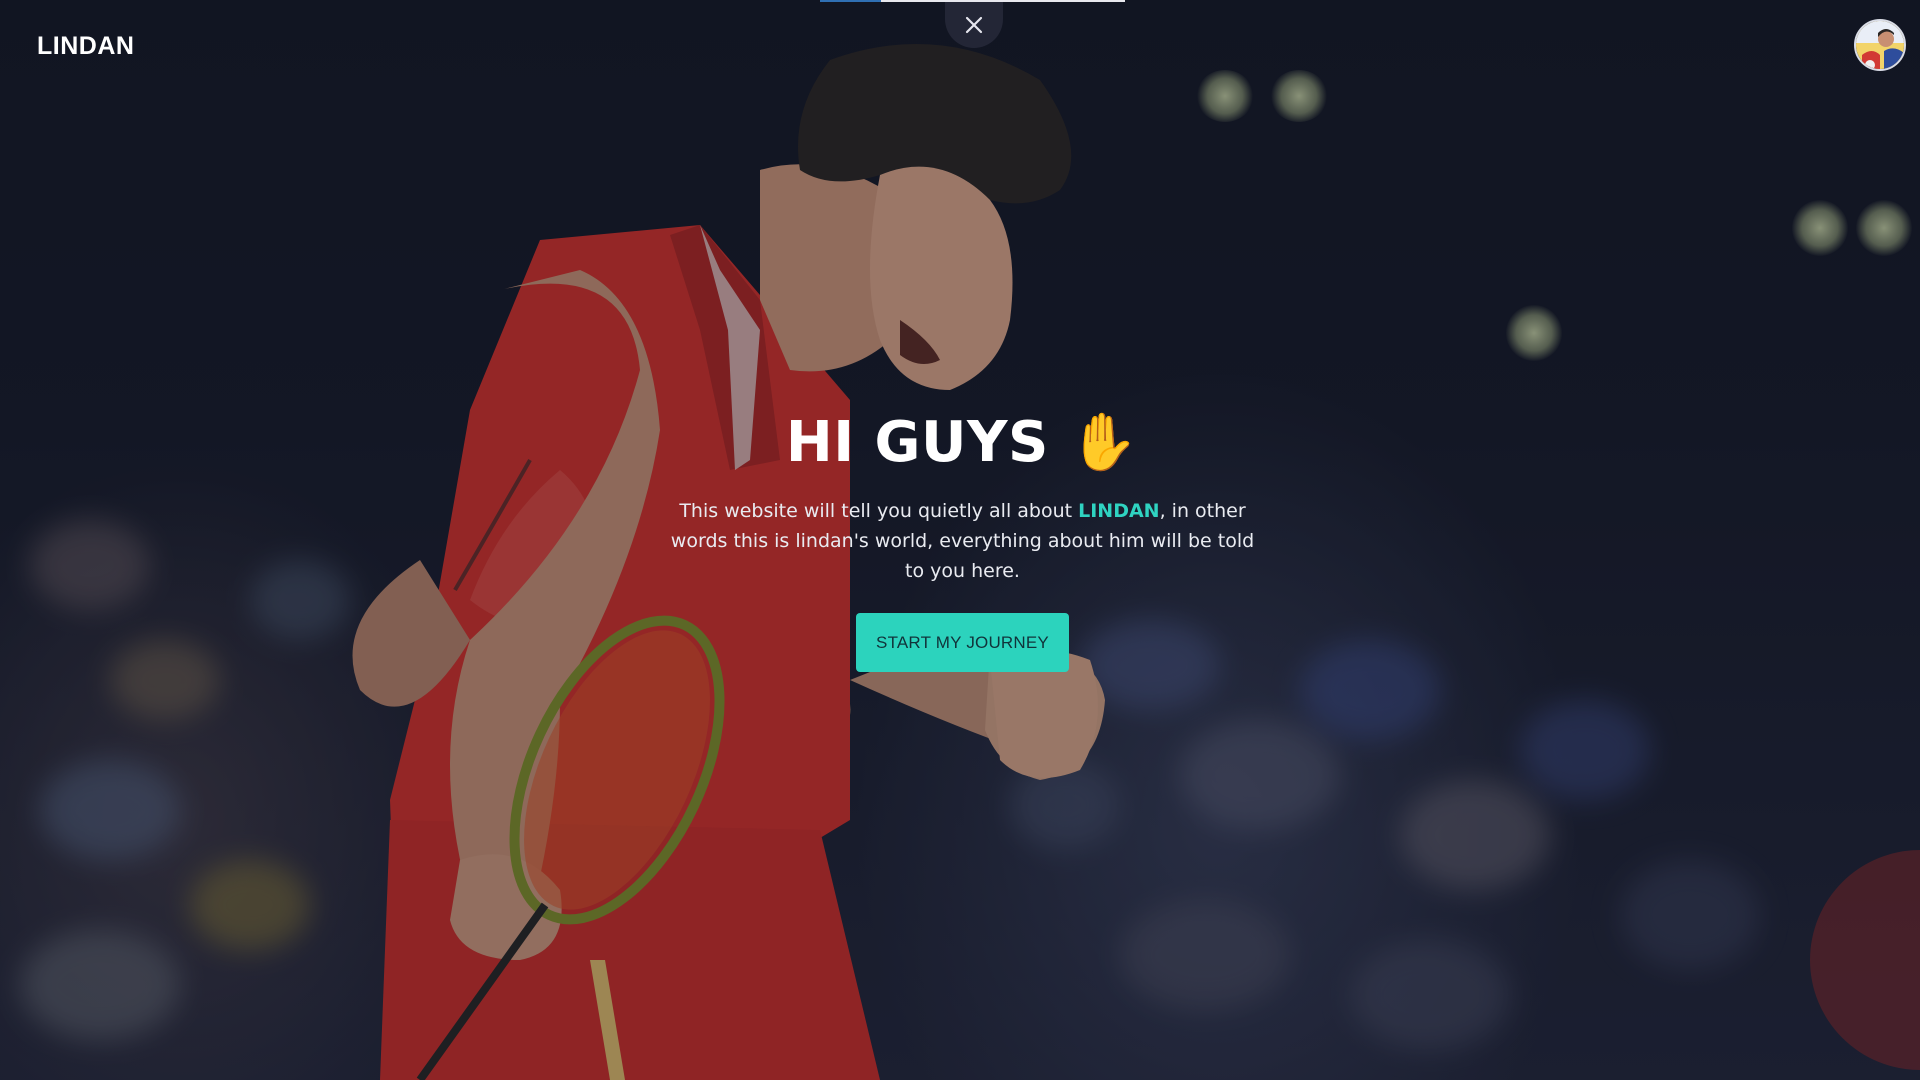  Describe the element at coordinates (917, 442) in the screenshot. I see `hero-heading-text: HI GUYS` at that location.